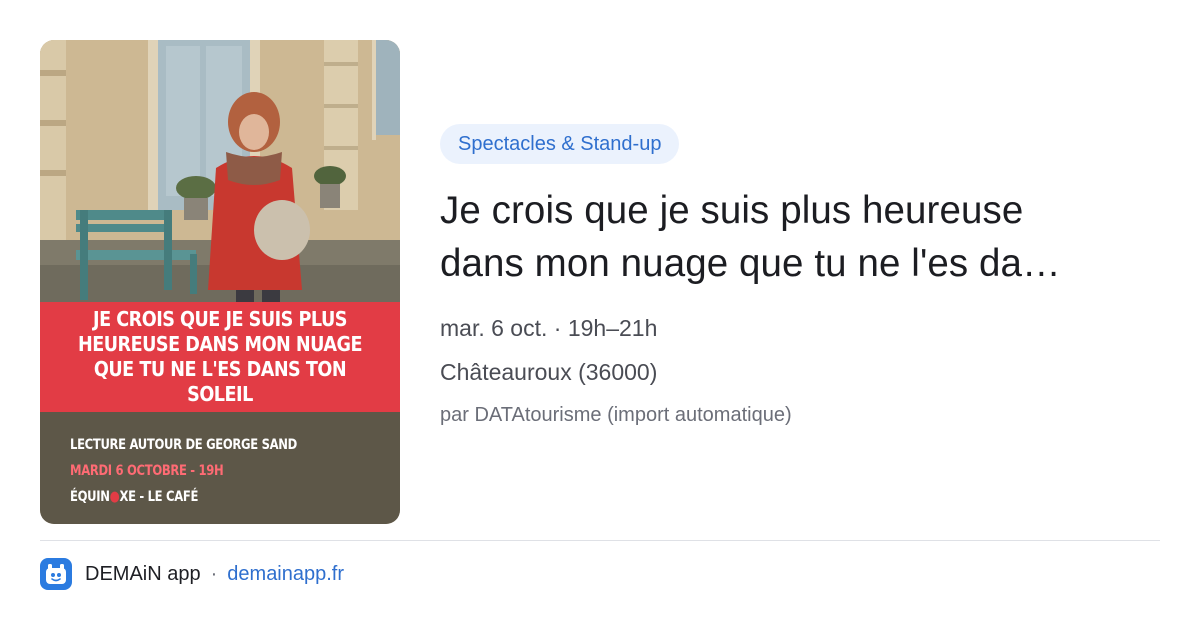 The width and height of the screenshot is (1200, 630). What do you see at coordinates (560, 144) in the screenshot?
I see `category-badge: Spectacles & Stand-up` at bounding box center [560, 144].